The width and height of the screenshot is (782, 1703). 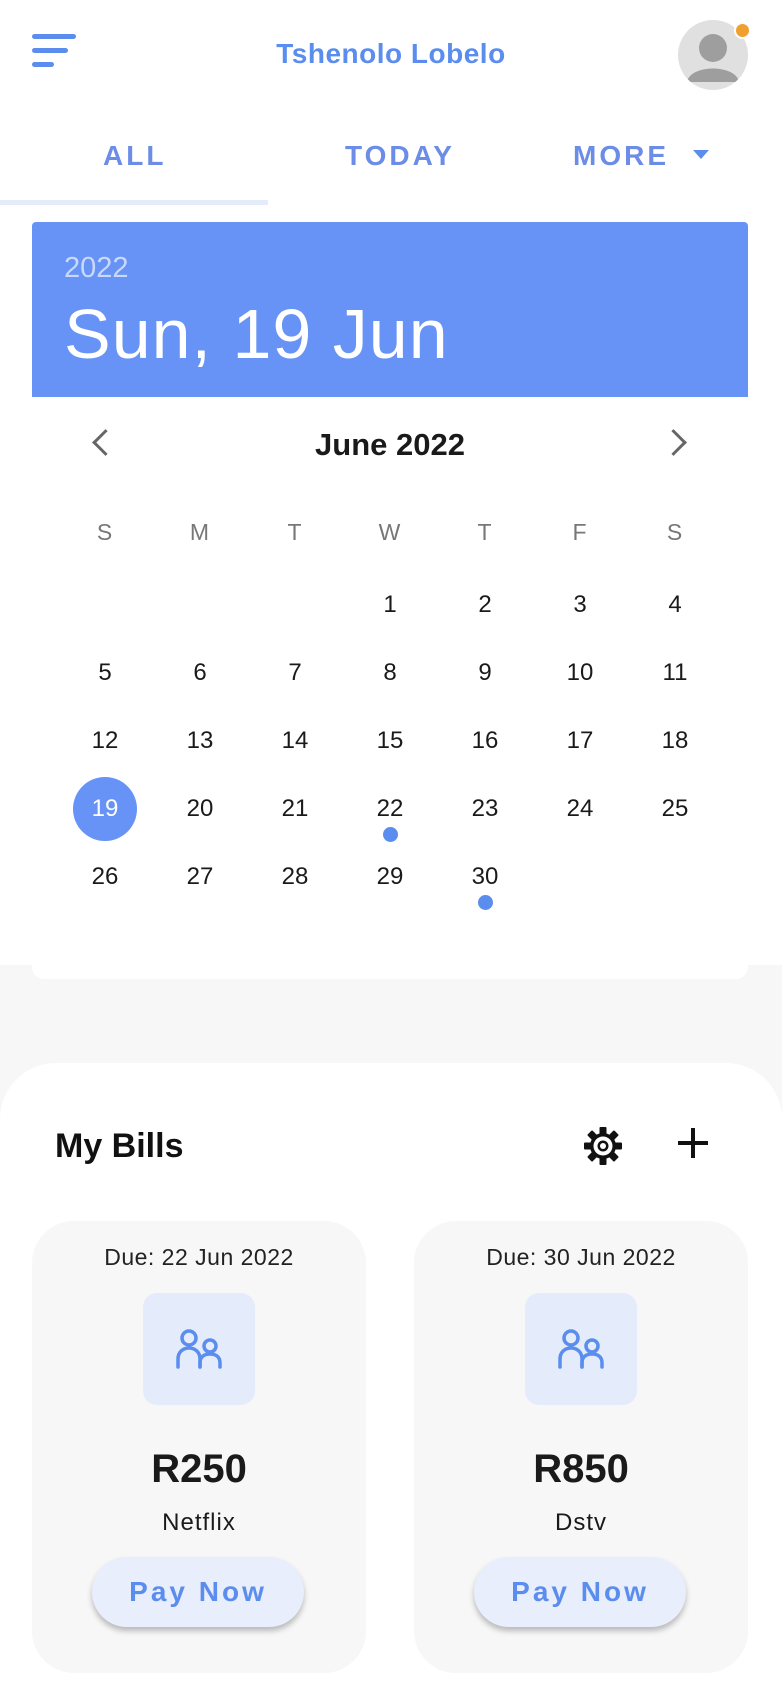 I want to click on app-header: Tshenolo Lobelo, so click(x=391, y=55).